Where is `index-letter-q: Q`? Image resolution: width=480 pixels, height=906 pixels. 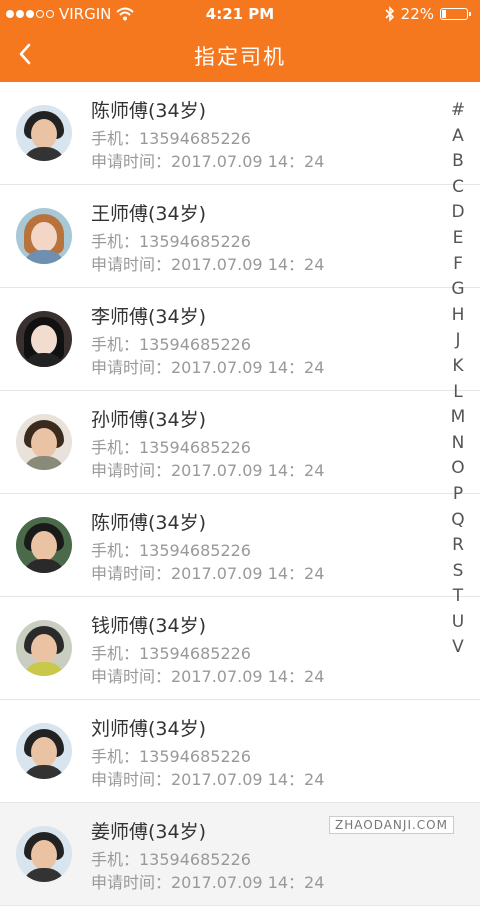
index-letter-q: Q is located at coordinates (458, 521).